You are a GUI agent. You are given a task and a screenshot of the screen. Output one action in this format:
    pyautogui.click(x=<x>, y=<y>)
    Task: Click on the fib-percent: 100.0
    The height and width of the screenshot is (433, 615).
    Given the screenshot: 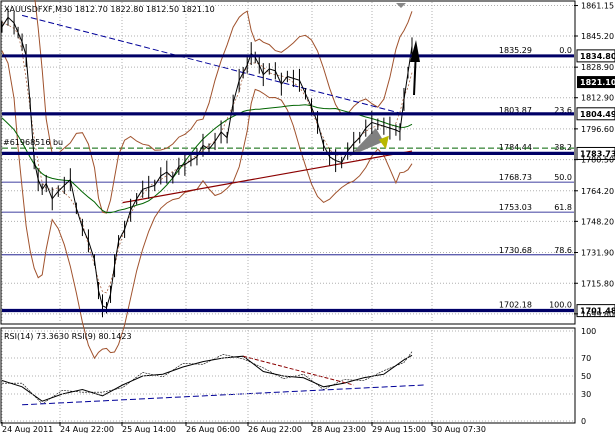 What is the action you would take?
    pyautogui.click(x=560, y=304)
    